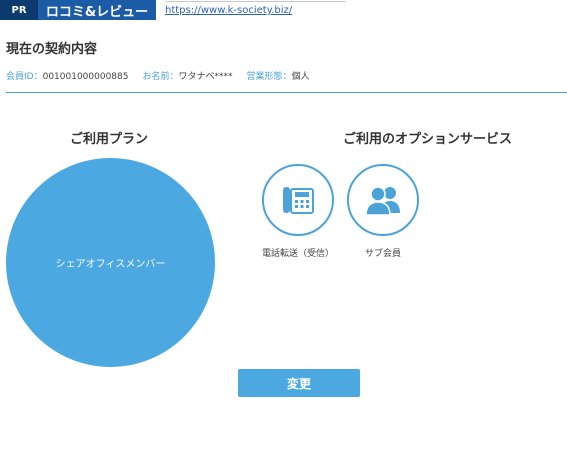  I want to click on banner-divider, so click(256, 1).